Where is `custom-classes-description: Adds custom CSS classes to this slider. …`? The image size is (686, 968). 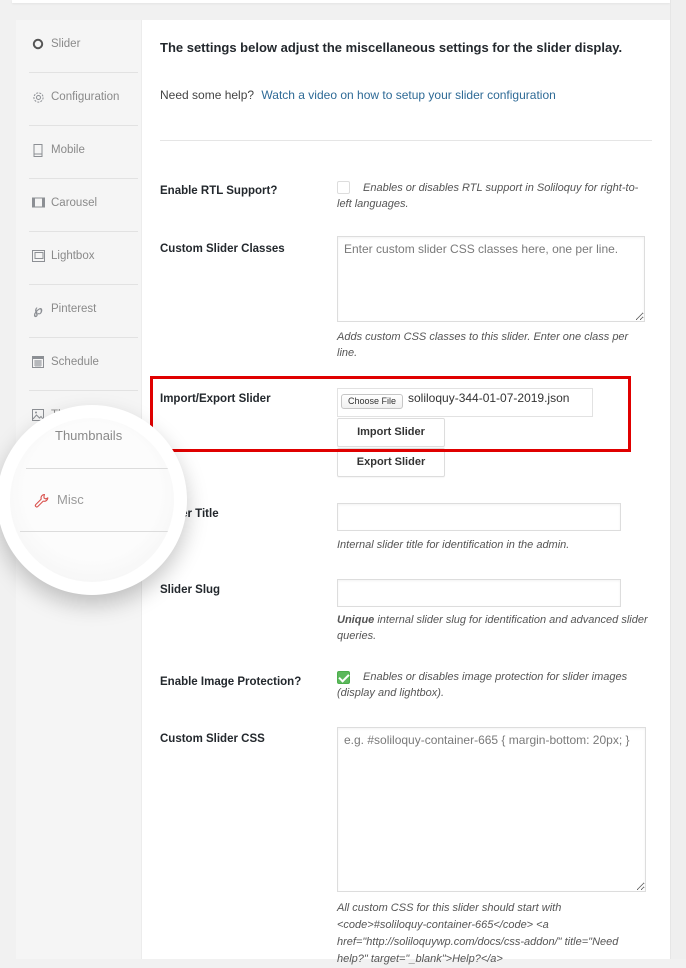
custom-classes-description: Adds custom CSS classes to this slider. … is located at coordinates (483, 345).